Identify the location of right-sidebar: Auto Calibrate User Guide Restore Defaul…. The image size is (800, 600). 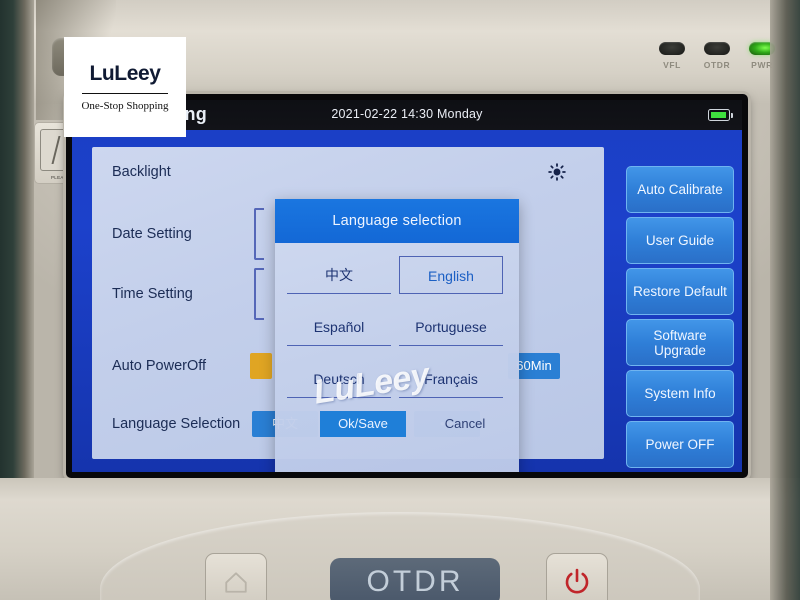
(681, 316).